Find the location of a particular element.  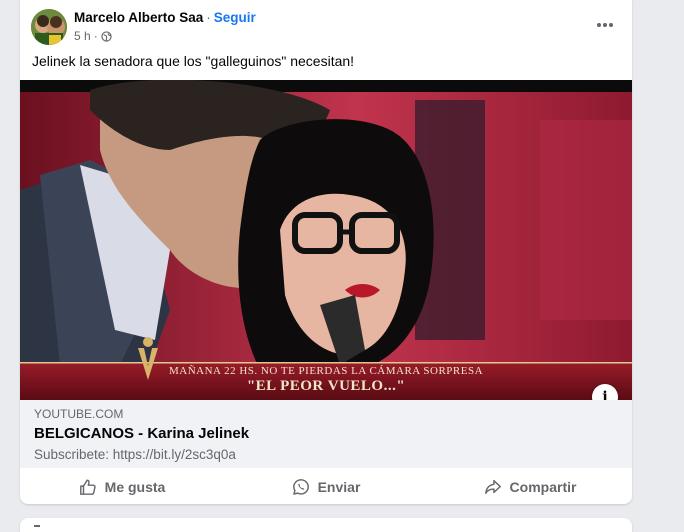

link-domain: YOUTUBE.COM is located at coordinates (79, 414).